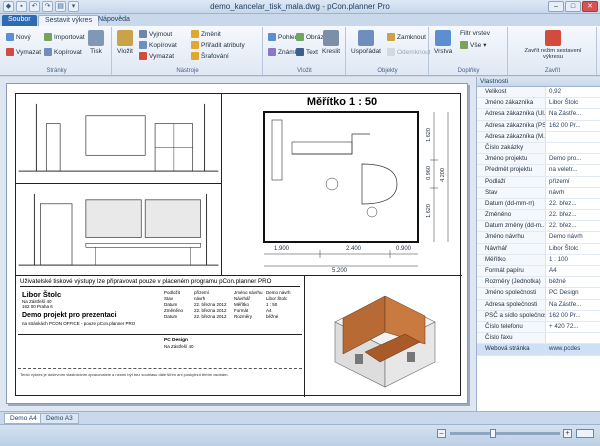 The width and height of the screenshot is (600, 446). Describe the element at coordinates (64, 37) in the screenshot. I see `import-button: Importovat` at that location.